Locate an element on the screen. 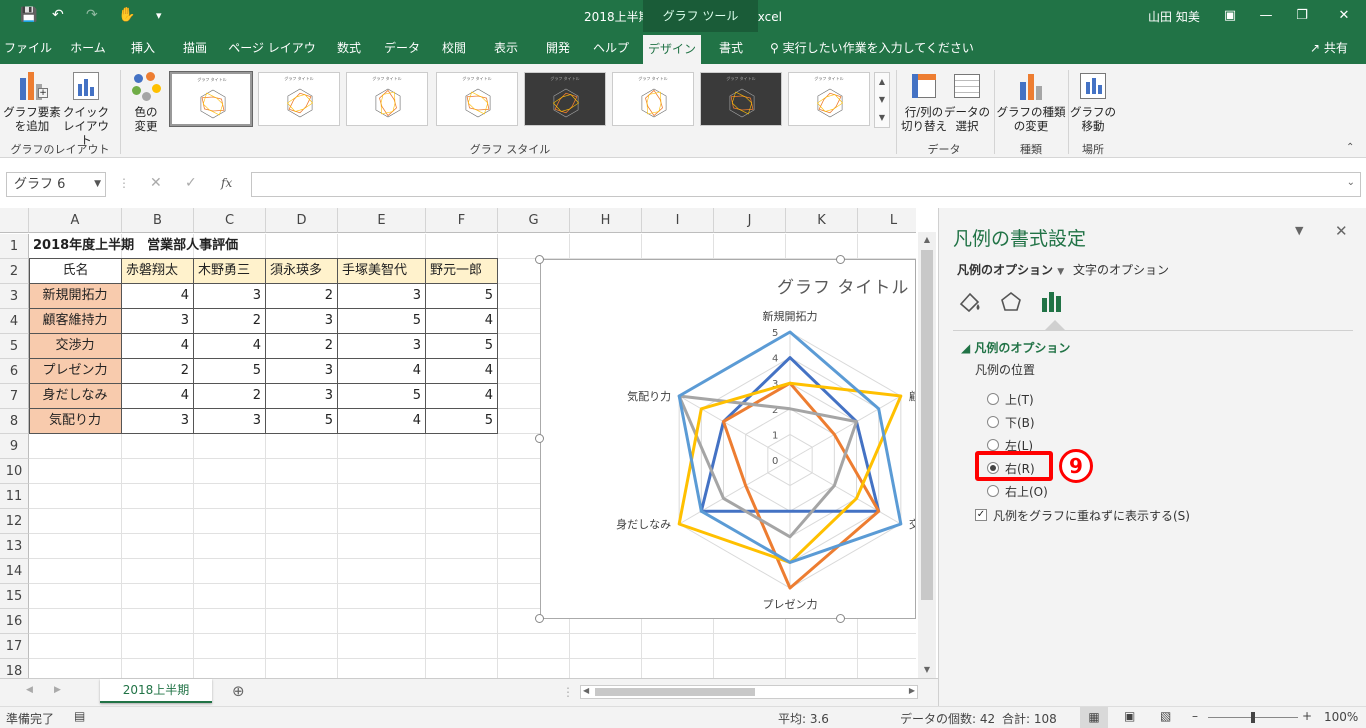 The height and width of the screenshot is (728, 1366). move-chart-button: グラフの 移動 is located at coordinates (1093, 101).